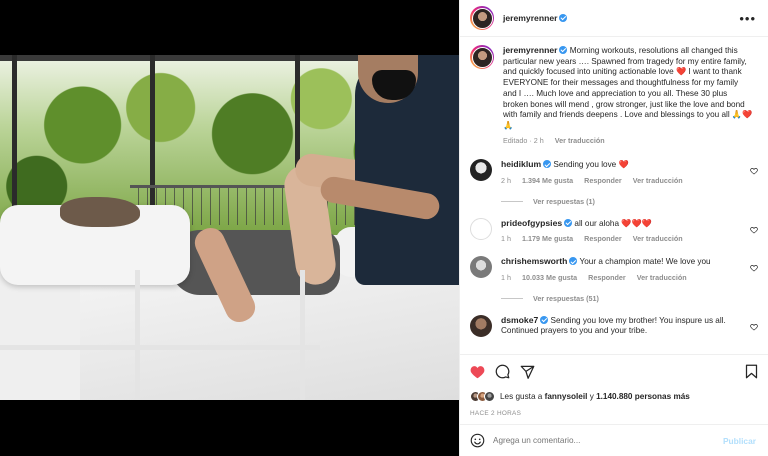  Describe the element at coordinates (496, 413) in the screenshot. I see `post-timestamp: HACE 2 HORAS` at that location.